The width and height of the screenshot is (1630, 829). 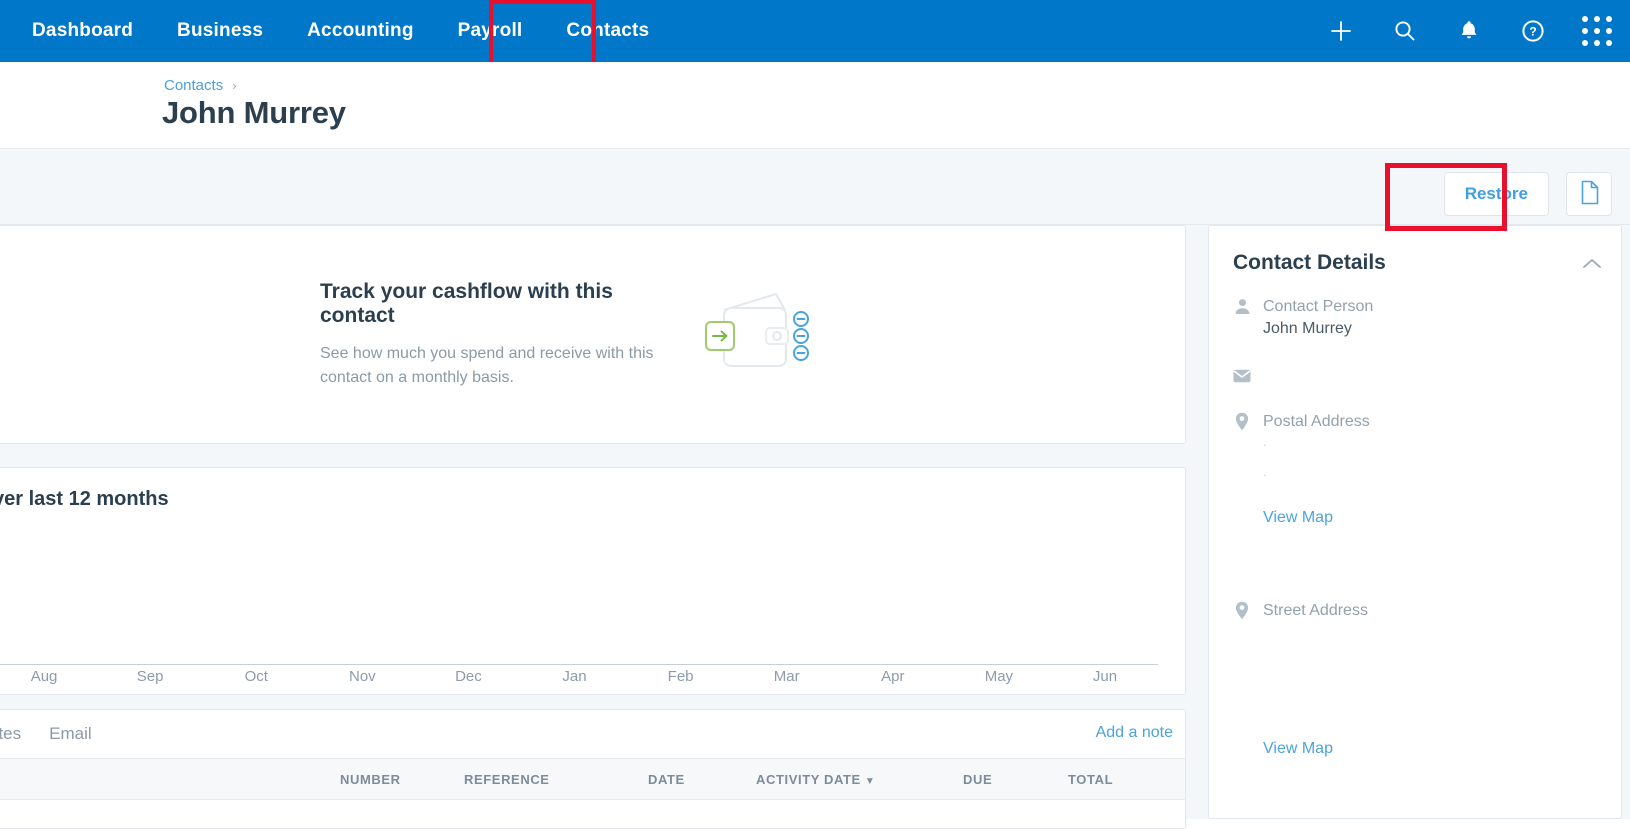 What do you see at coordinates (256, 676) in the screenshot?
I see `chart-tick-label: Oct` at bounding box center [256, 676].